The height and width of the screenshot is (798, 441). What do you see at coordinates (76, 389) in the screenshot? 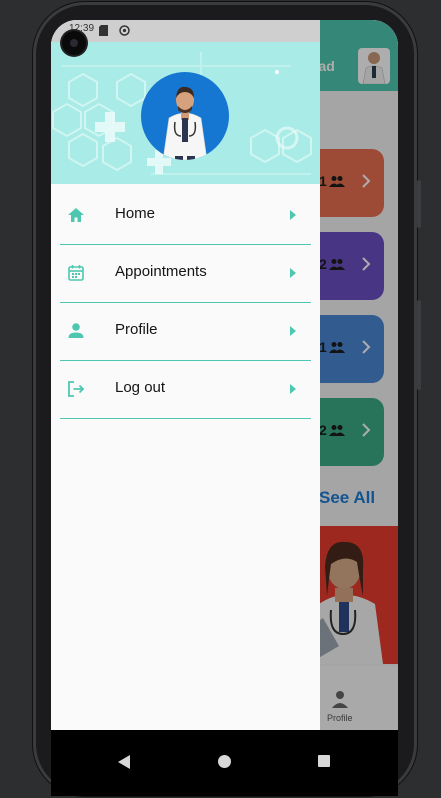
I see `logout-icon` at bounding box center [76, 389].